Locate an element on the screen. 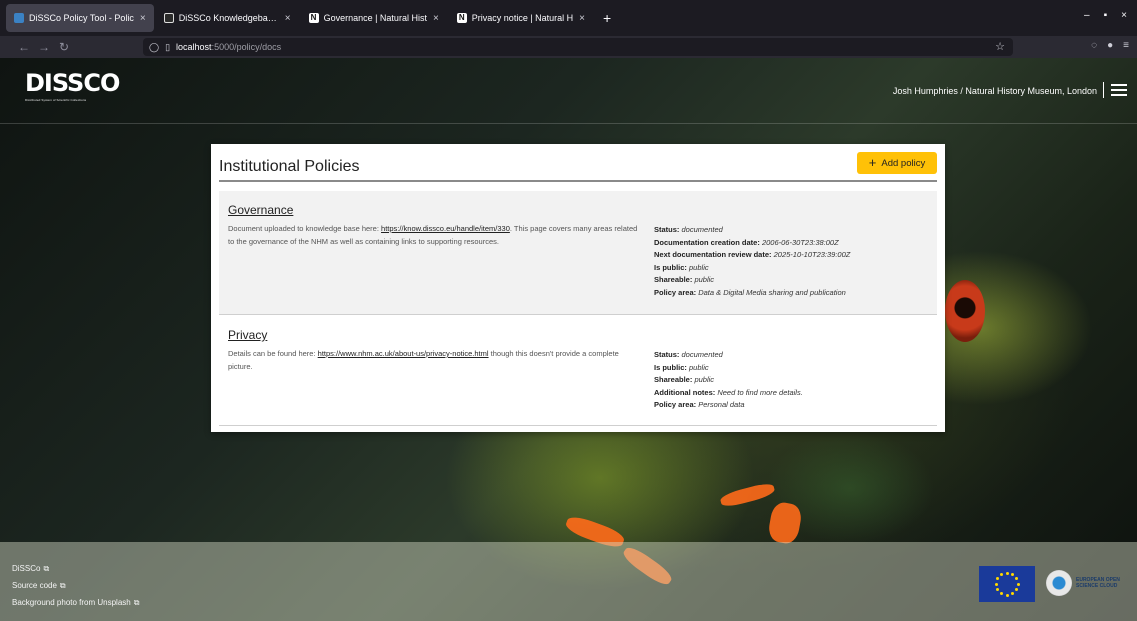 This screenshot has height=621, width=1137. window-controls: – ▪ × is located at coordinates (1105, 15).